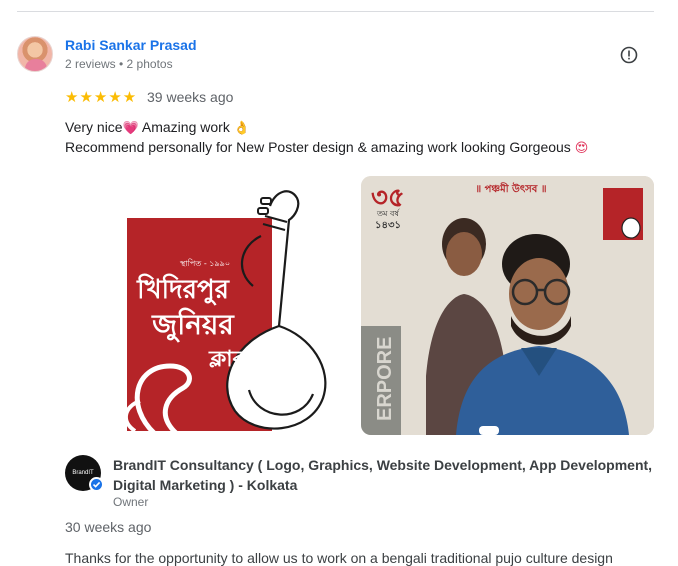 Image resolution: width=678 pixels, height=566 pixels. What do you see at coordinates (108, 527) in the screenshot?
I see `response-time: 30 weeks ago` at bounding box center [108, 527].